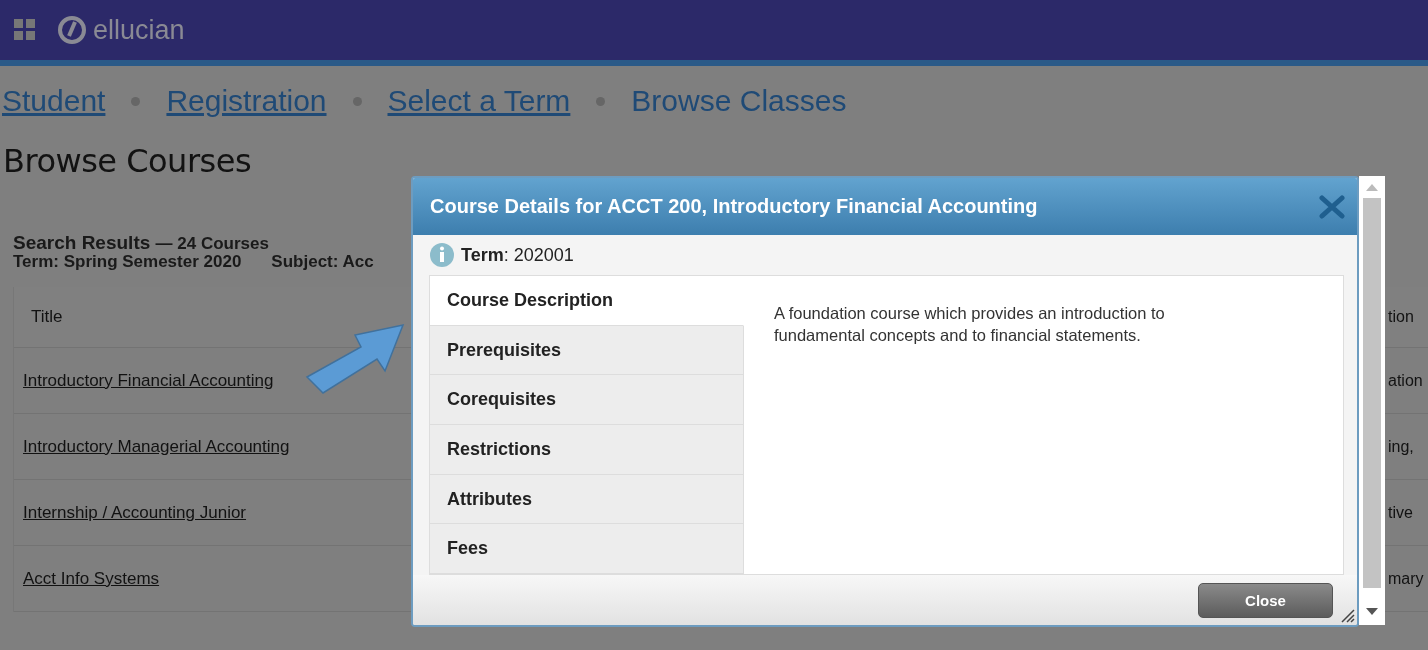 Image resolution: width=1428 pixels, height=650 pixels. What do you see at coordinates (322, 262) in the screenshot?
I see `subject-label: Subject: Acc` at bounding box center [322, 262].